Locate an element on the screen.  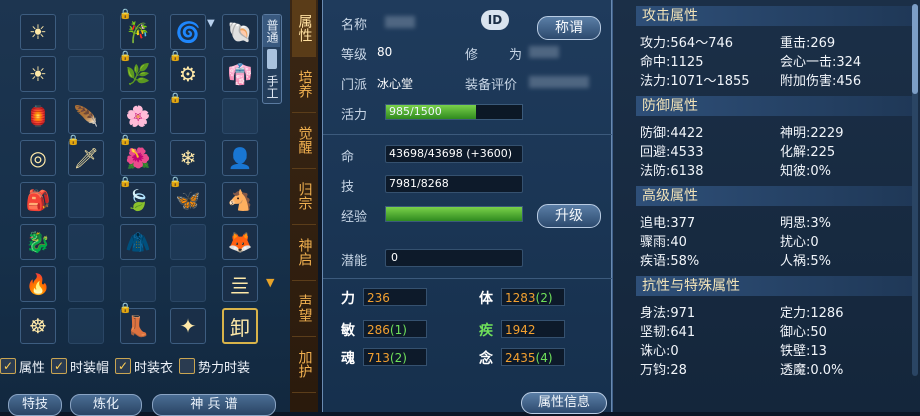
item-slot: 🎒 is located at coordinates (38, 200).